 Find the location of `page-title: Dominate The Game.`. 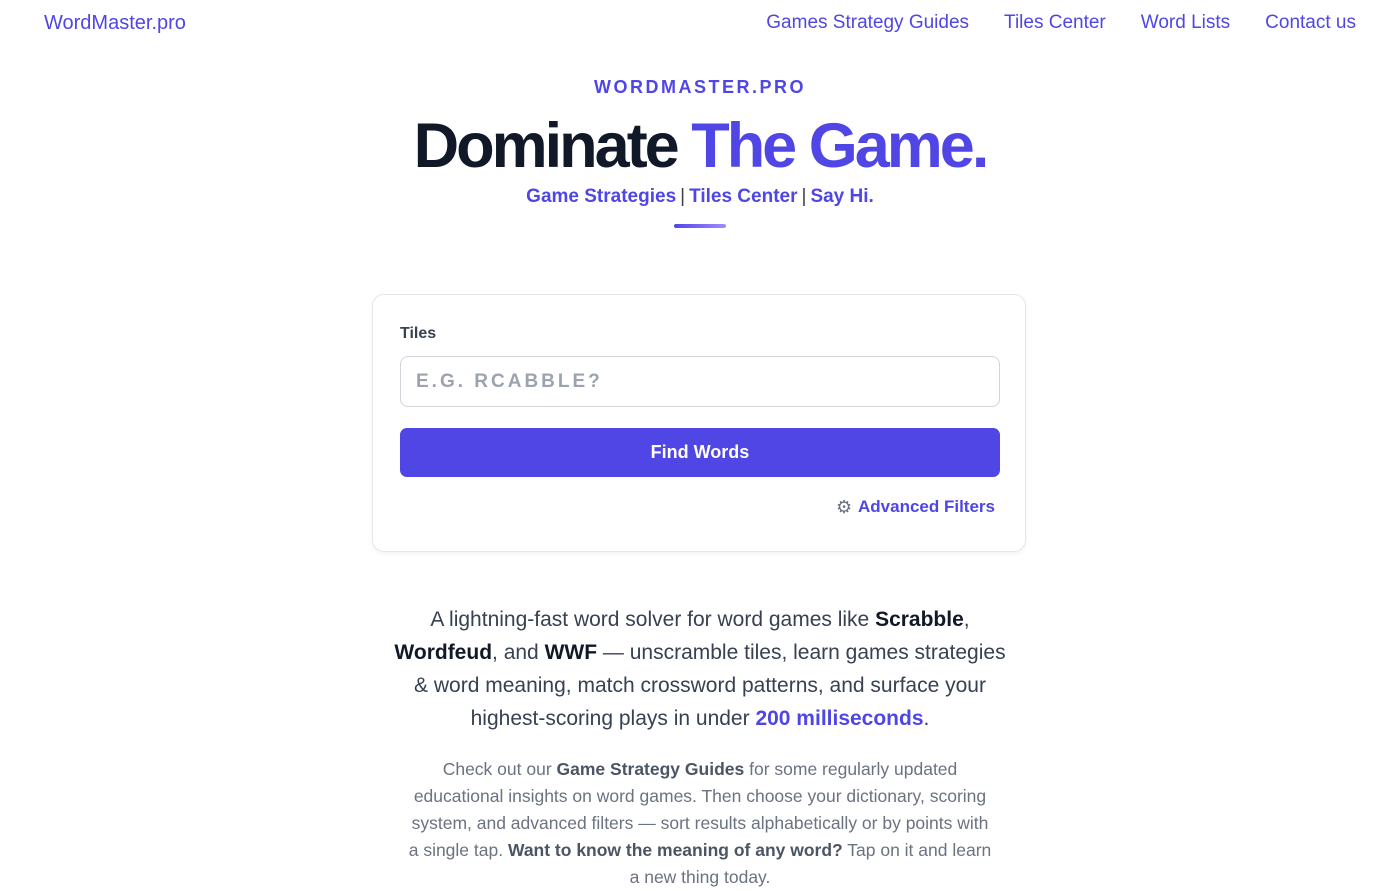

page-title: Dominate The Game. is located at coordinates (700, 146).